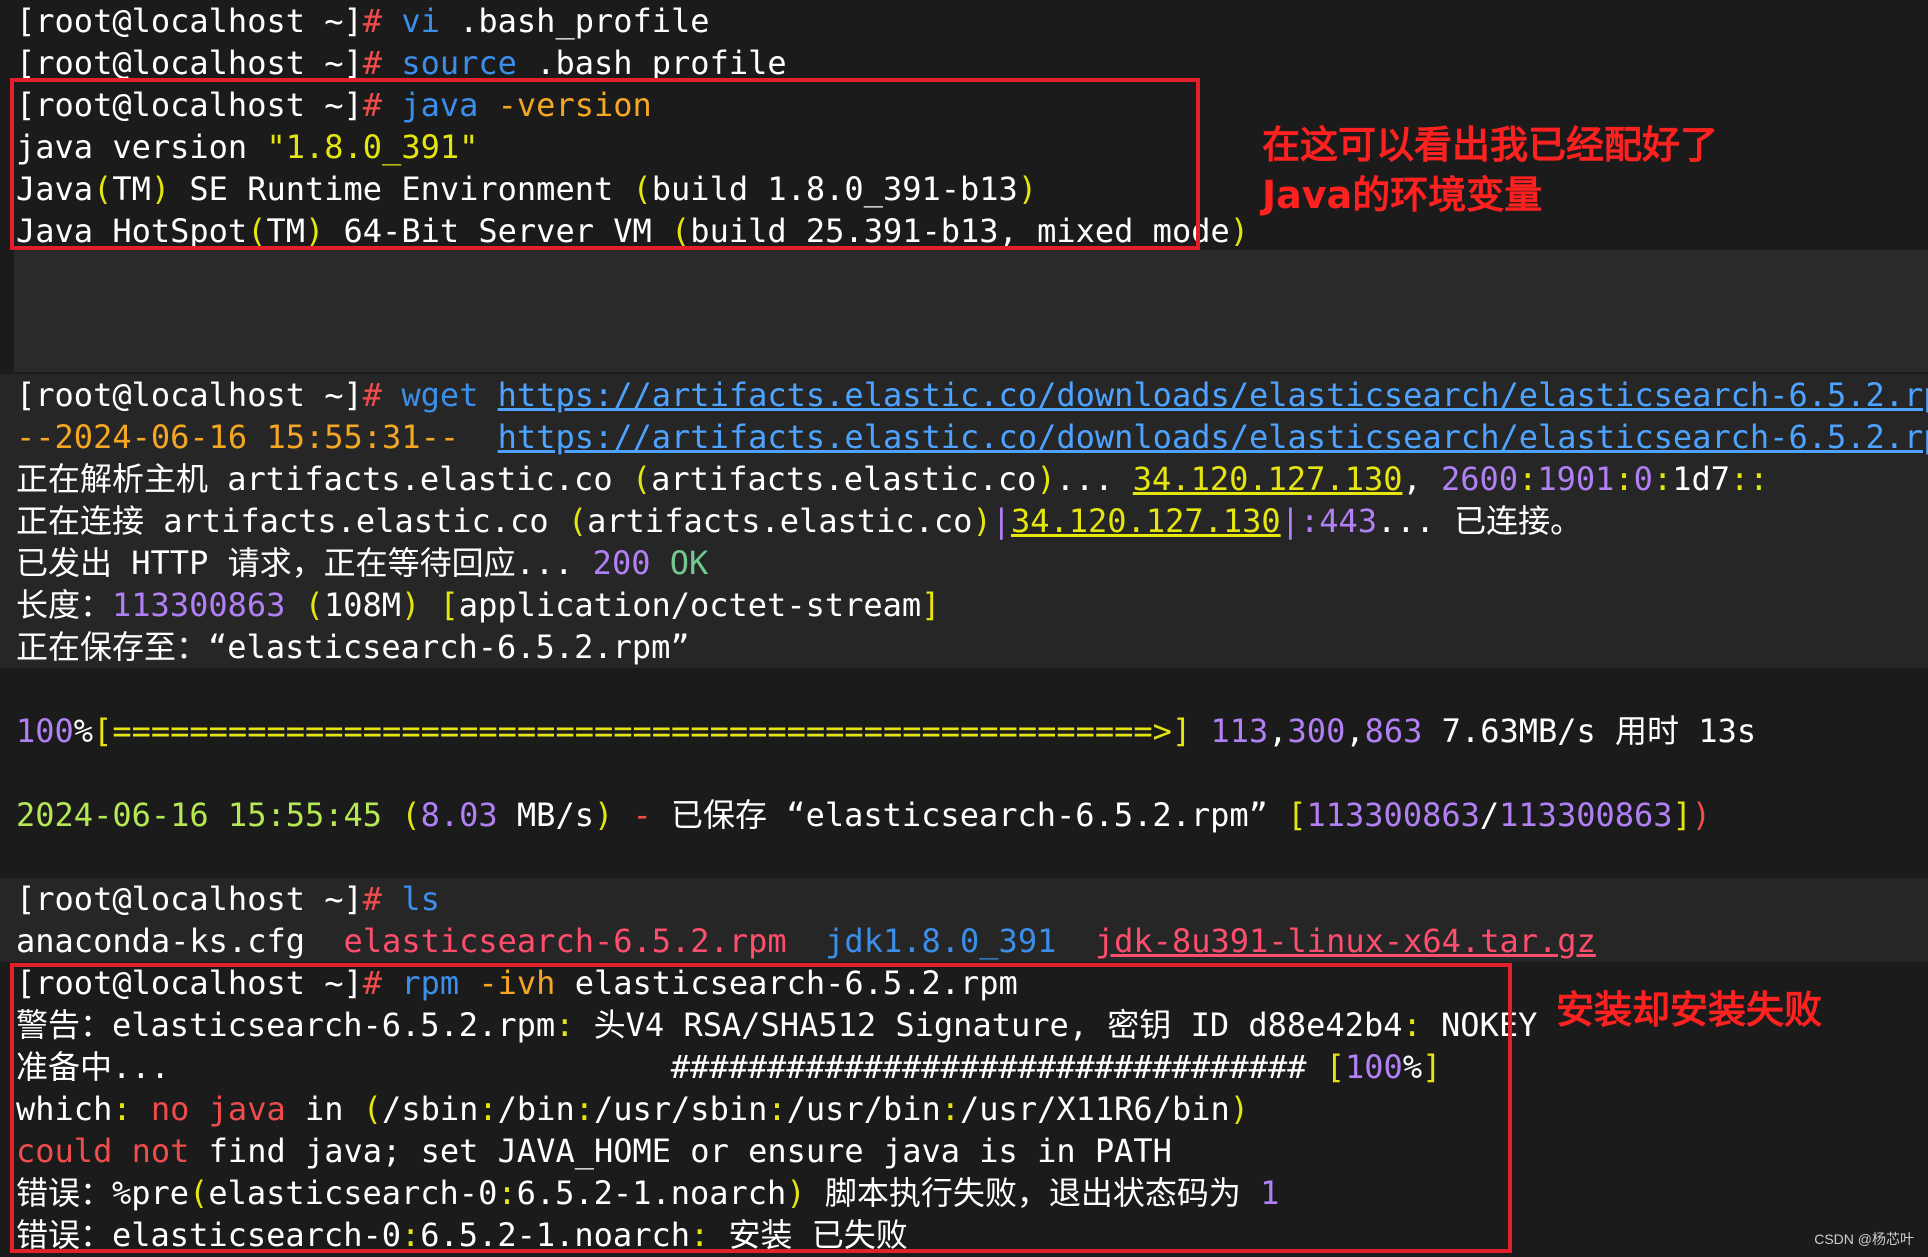 This screenshot has width=1928, height=1257. I want to click on terminal-line: [root@localhost ~]# vi .bash_profile, so click(964, 21).